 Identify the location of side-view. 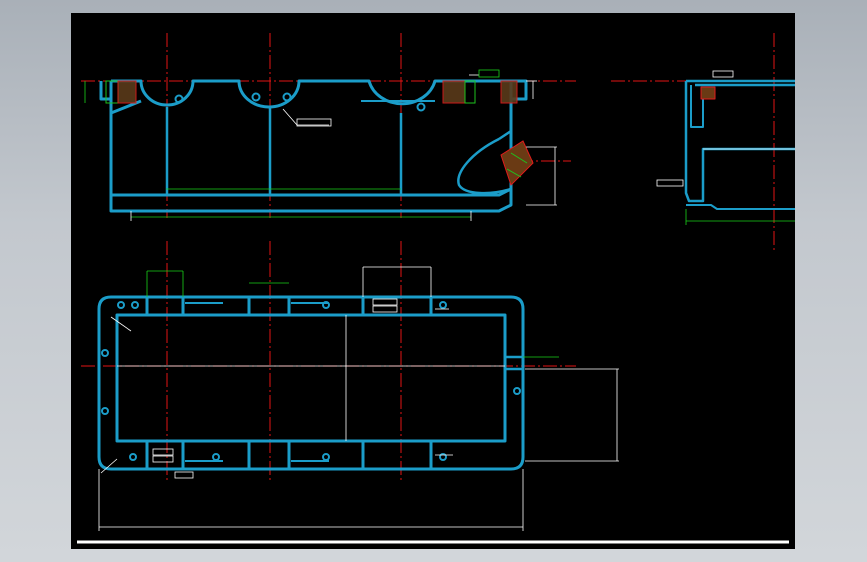
(739, 144).